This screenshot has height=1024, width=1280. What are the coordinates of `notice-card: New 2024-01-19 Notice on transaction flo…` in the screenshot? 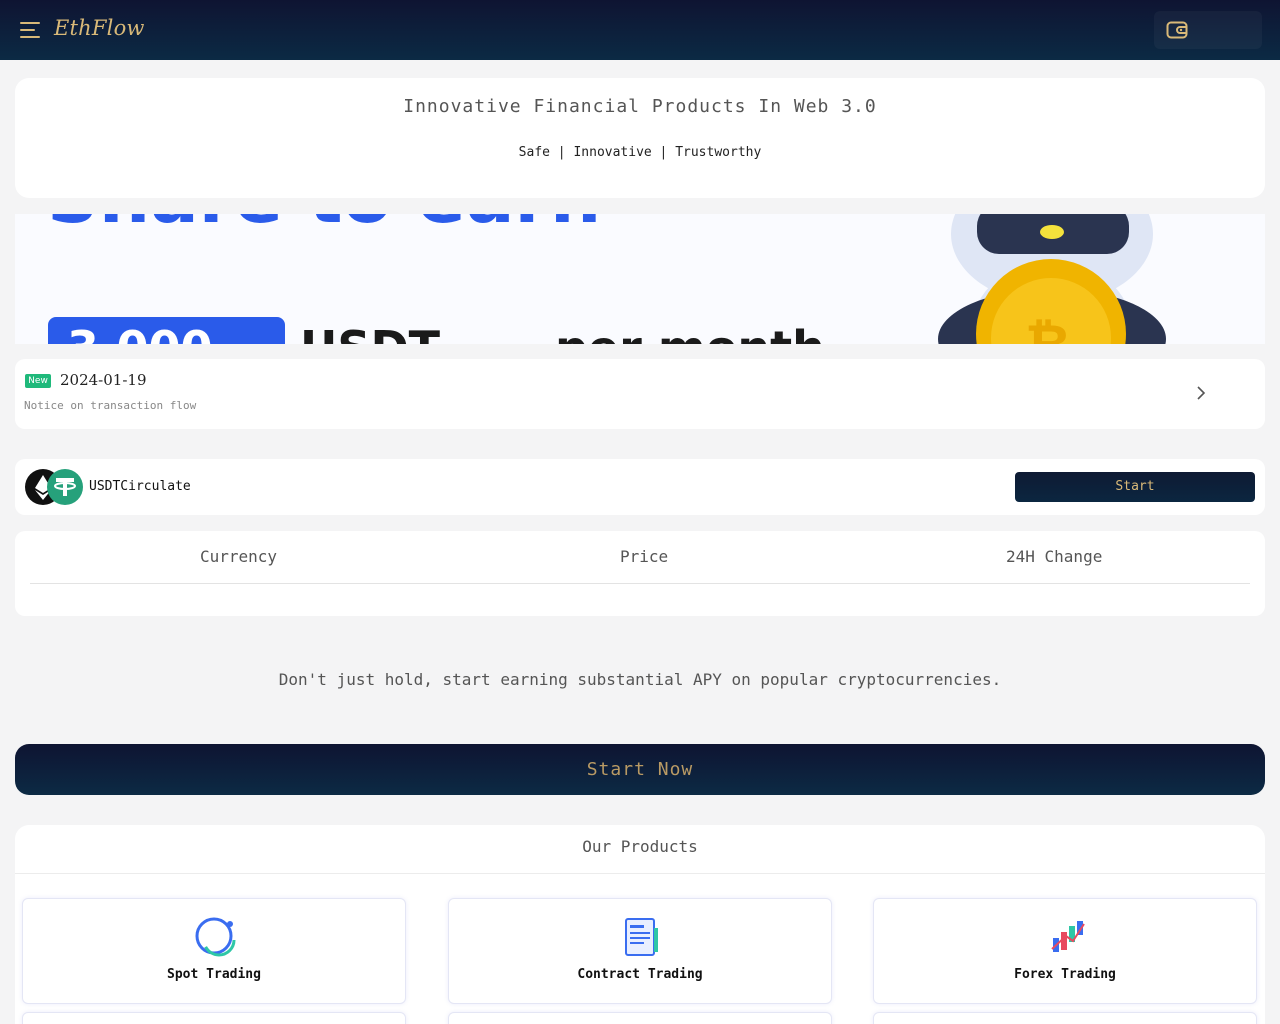 It's located at (640, 394).